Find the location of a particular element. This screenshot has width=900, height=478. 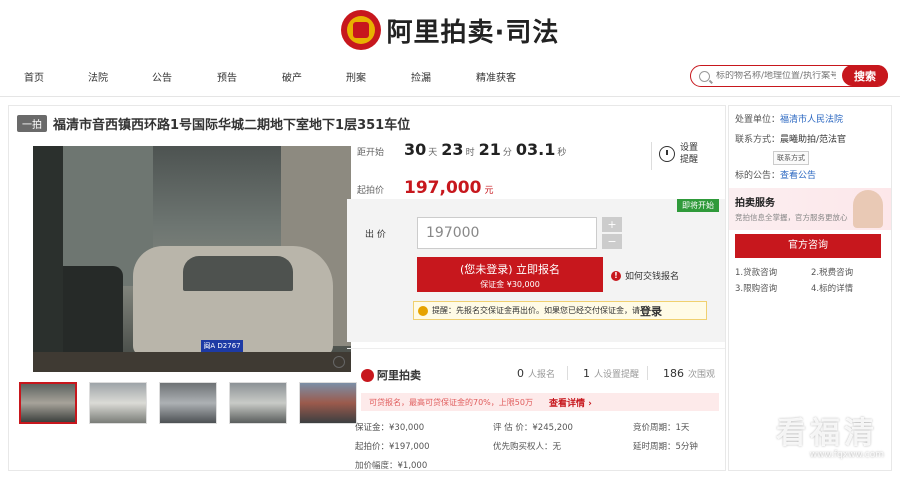

contact-info: 联系方式：晨曦助拍/范法官 is located at coordinates (790, 138).